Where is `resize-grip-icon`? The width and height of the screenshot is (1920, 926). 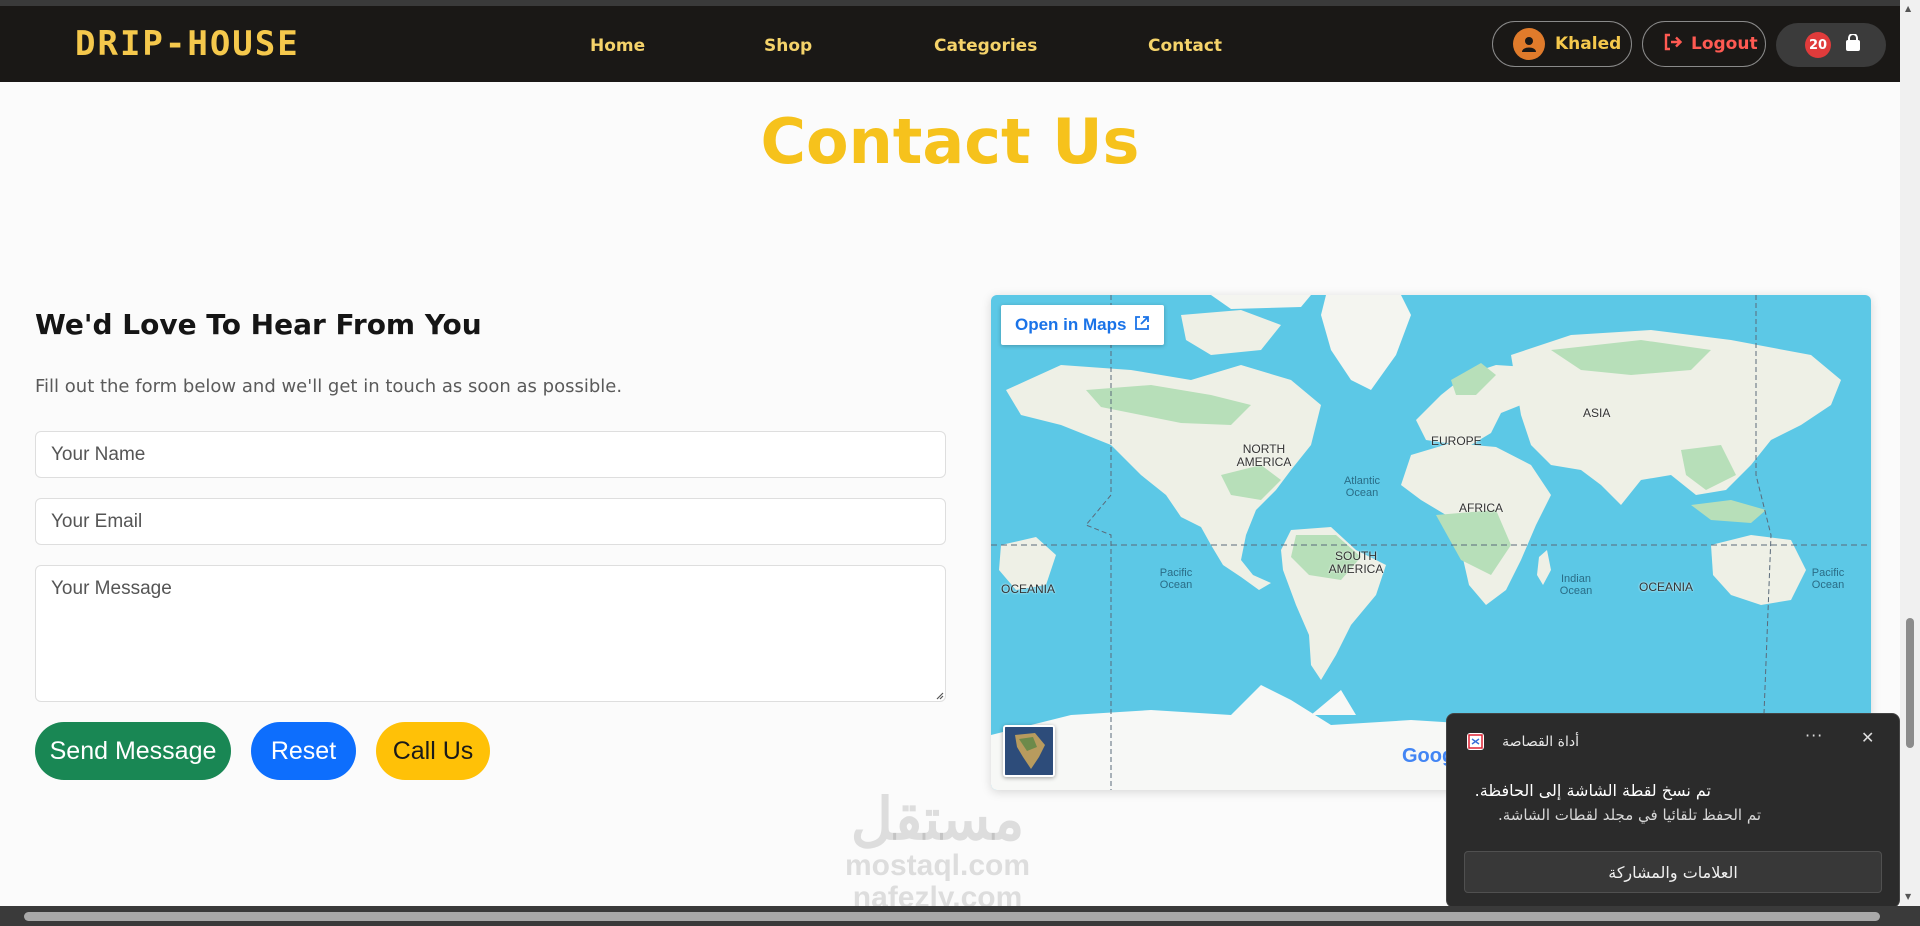 resize-grip-icon is located at coordinates (939, 695).